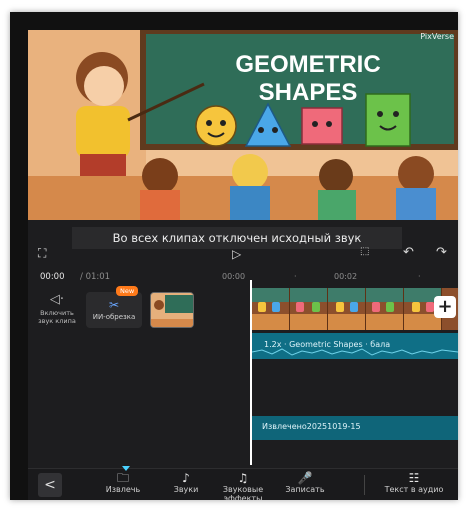  I want to click on add-clip-button: +, so click(445, 307).